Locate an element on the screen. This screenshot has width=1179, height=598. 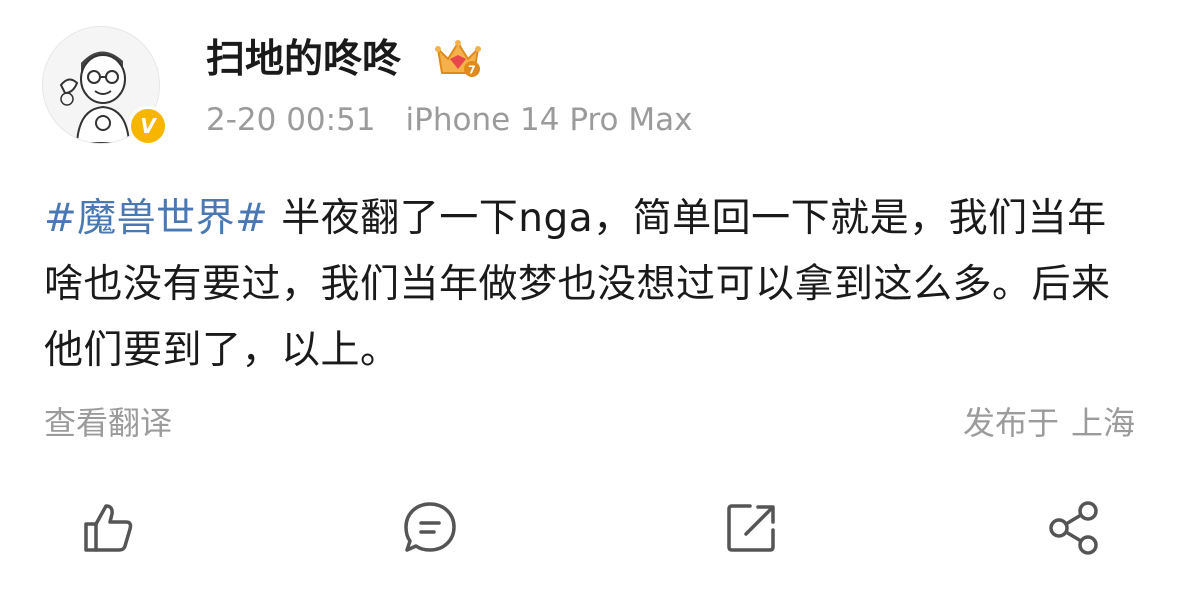
thumbs-up-icon is located at coordinates (108, 528).